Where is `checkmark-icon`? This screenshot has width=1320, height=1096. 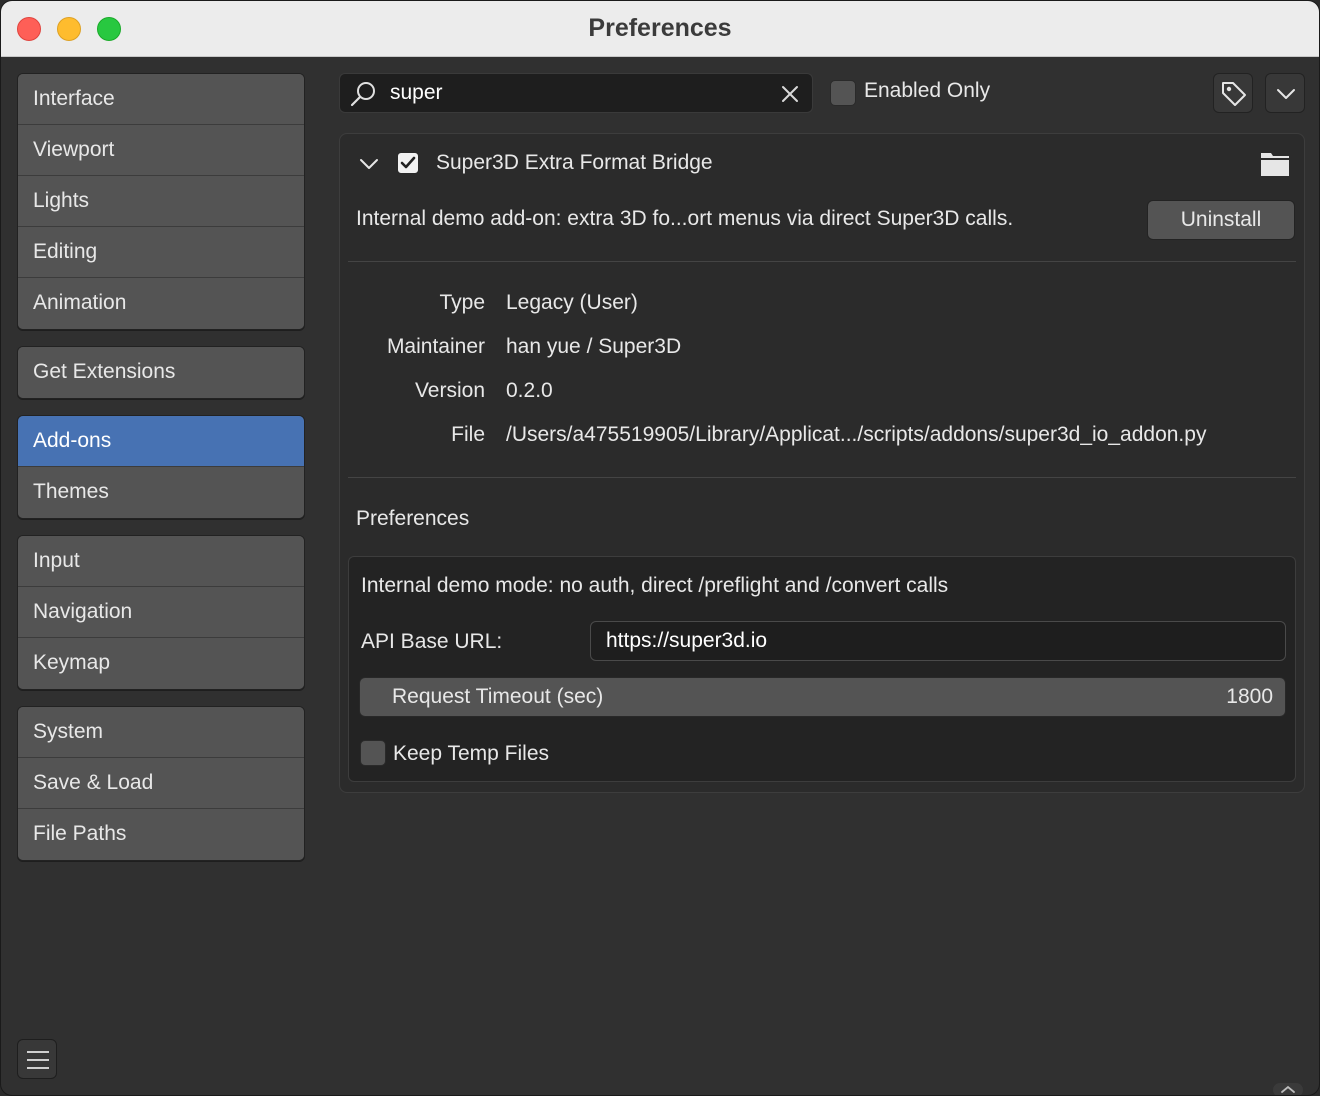
checkmark-icon is located at coordinates (408, 162).